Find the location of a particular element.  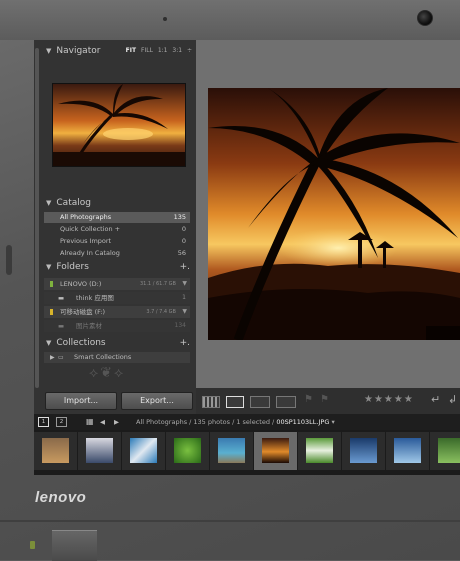

view-toolbar: ⚑ ⚑ ★★★★★ ↵ ↲ is located at coordinates (328, 401).